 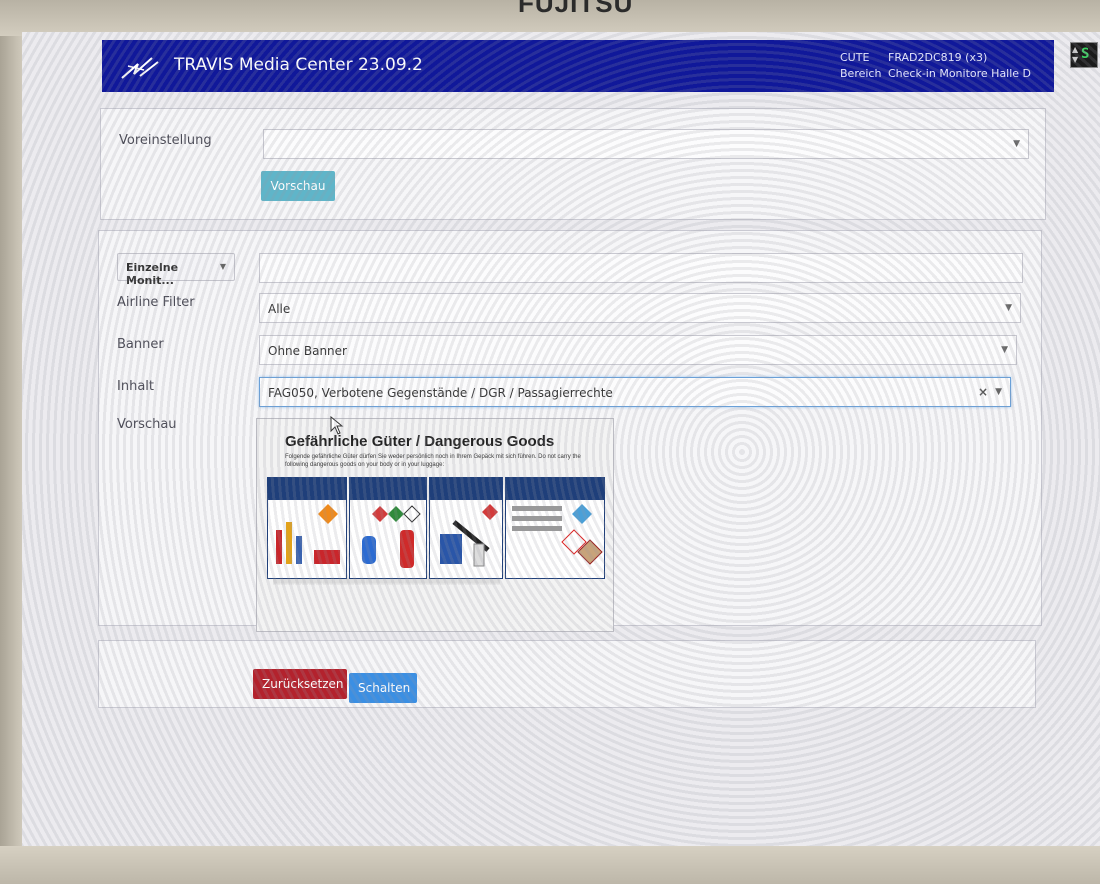 I want to click on poster-column-toxic, so click(x=555, y=528).